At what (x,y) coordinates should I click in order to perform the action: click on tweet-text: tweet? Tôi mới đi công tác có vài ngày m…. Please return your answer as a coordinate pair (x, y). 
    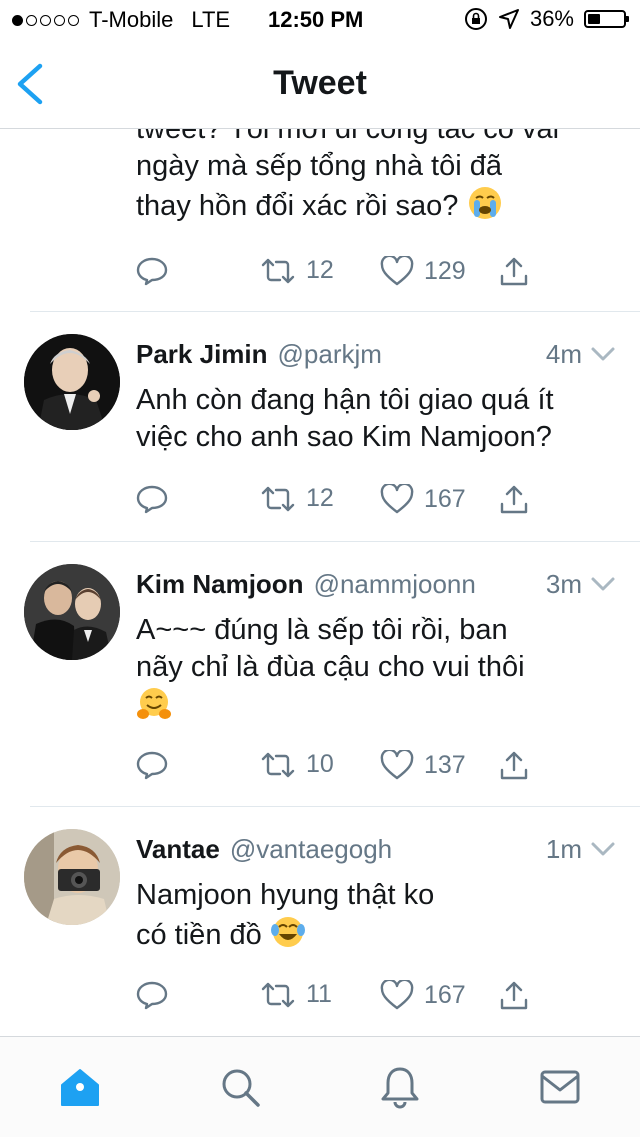
    Looking at the image, I should click on (376, 177).